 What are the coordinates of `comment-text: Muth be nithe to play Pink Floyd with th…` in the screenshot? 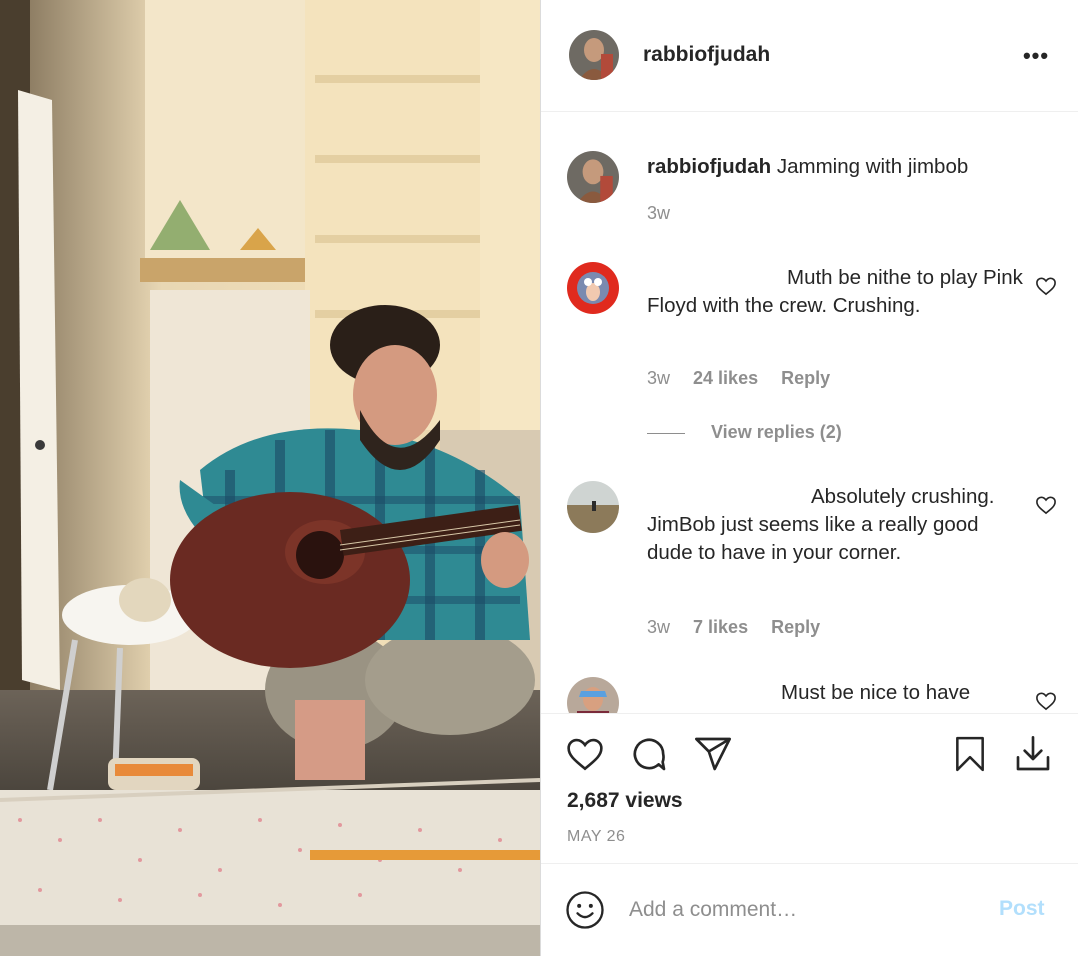 It's located at (835, 291).